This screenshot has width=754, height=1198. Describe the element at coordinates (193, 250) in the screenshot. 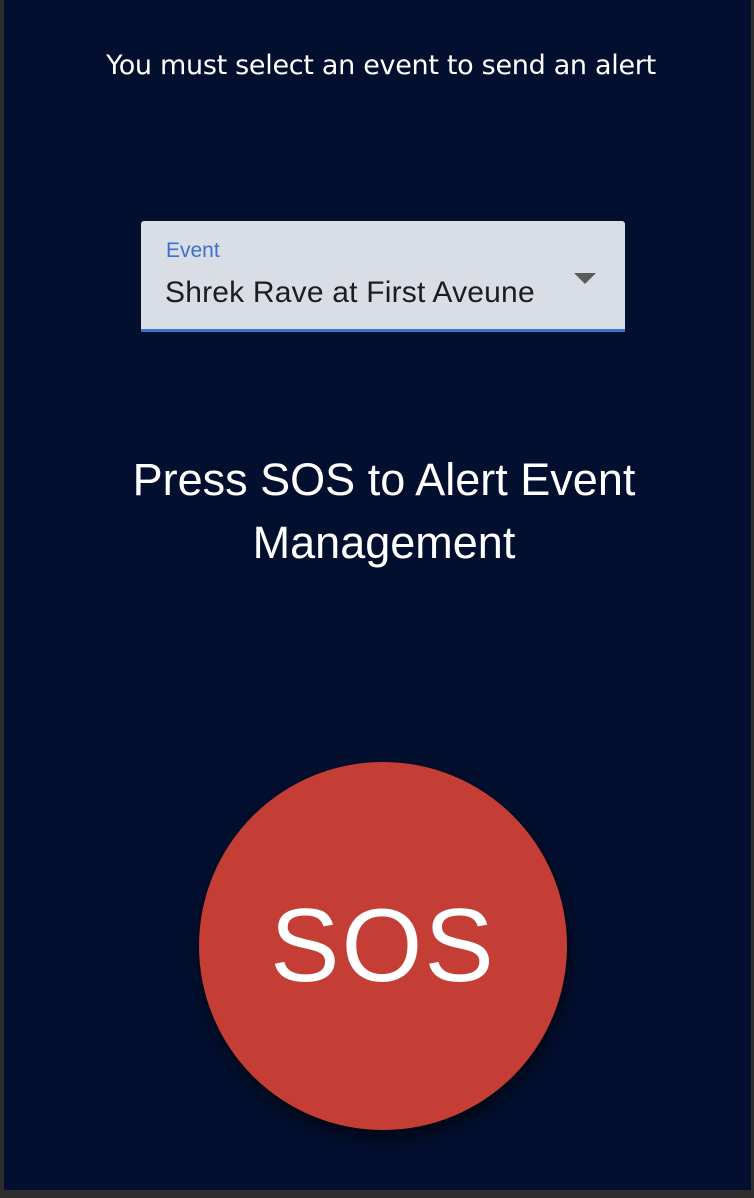

I see `event-select-label: Event` at that location.